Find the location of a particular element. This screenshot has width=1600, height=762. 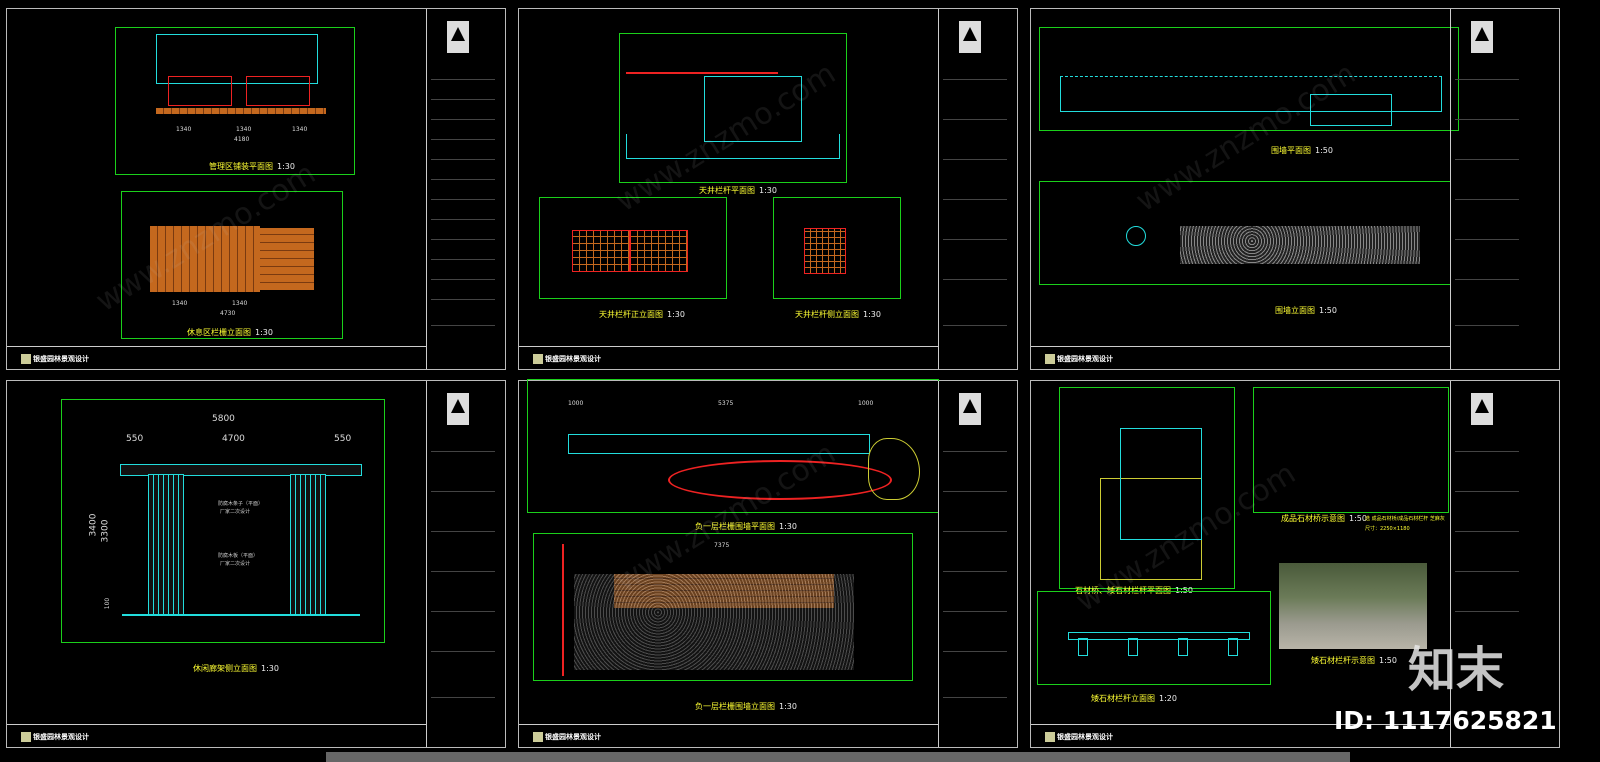

wall-stone-cladding is located at coordinates (1300, 245).